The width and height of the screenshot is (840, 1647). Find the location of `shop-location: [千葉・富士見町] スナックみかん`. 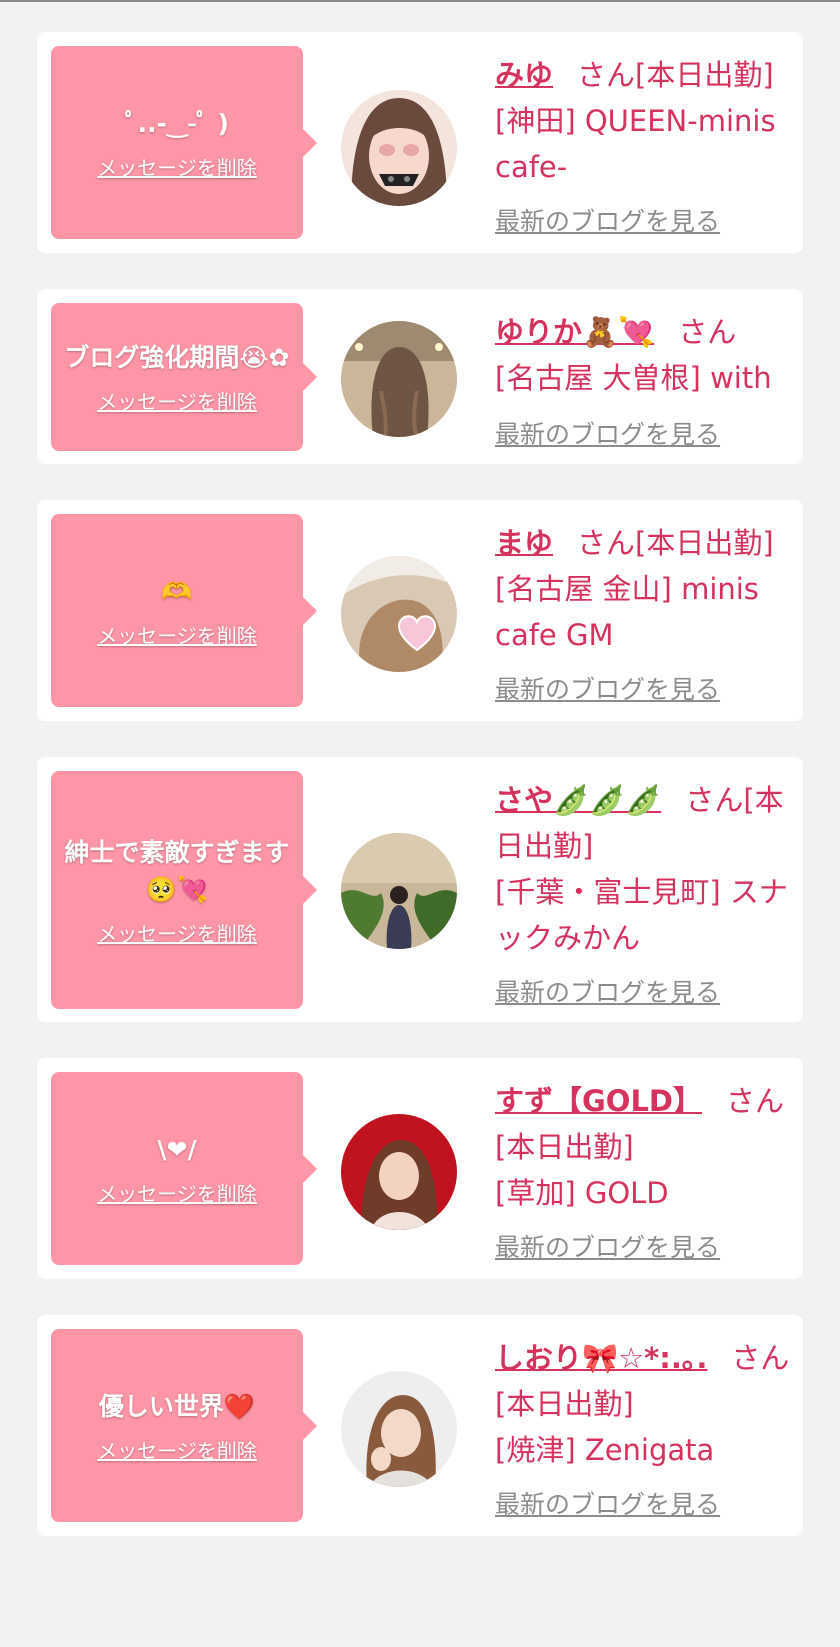

shop-location: [千葉・富士見町] スナックみかん is located at coordinates (641, 915).